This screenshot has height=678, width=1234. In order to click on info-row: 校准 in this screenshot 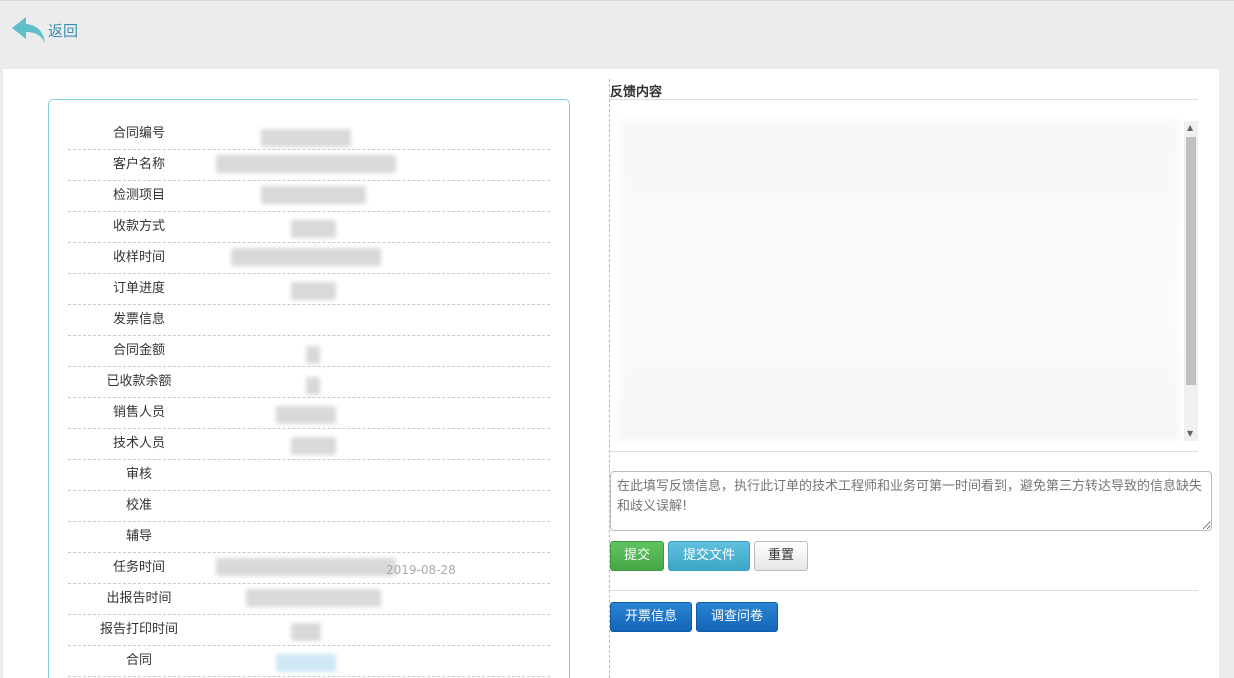, I will do `click(309, 506)`.